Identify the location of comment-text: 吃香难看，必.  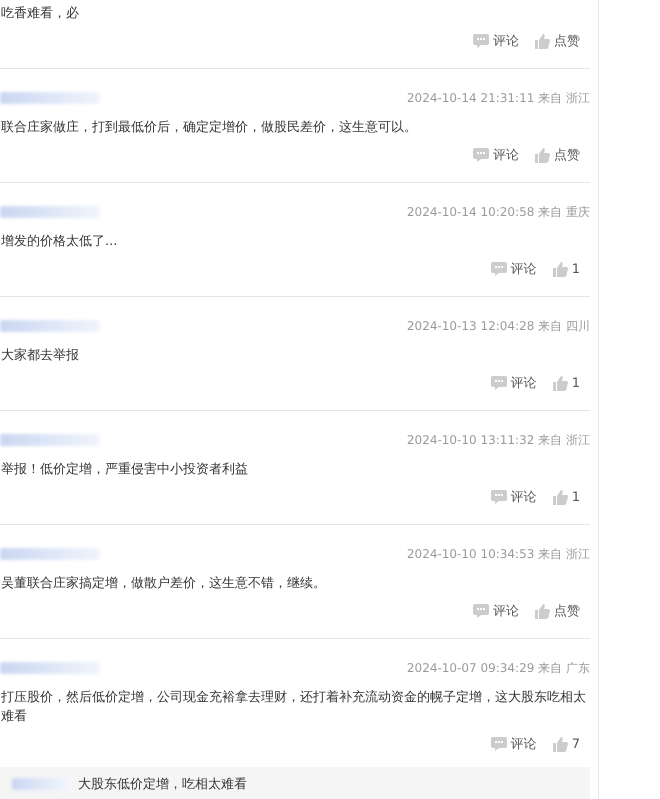
(40, 14).